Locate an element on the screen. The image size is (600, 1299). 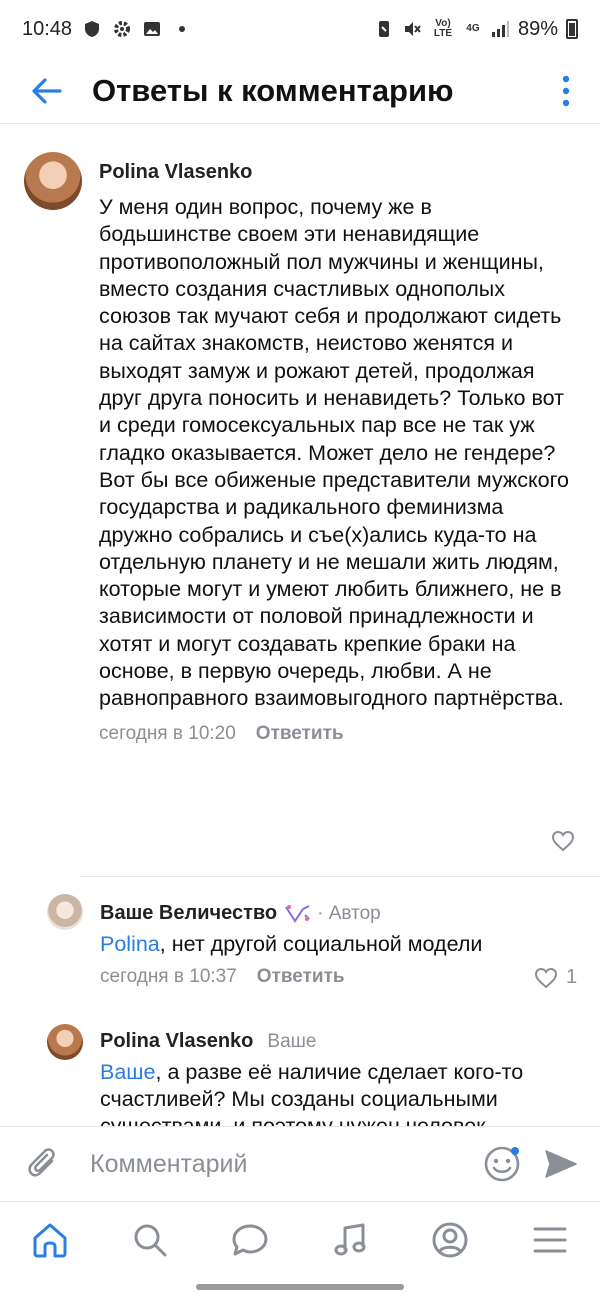
network-label: 4G is located at coordinates (473, 28).